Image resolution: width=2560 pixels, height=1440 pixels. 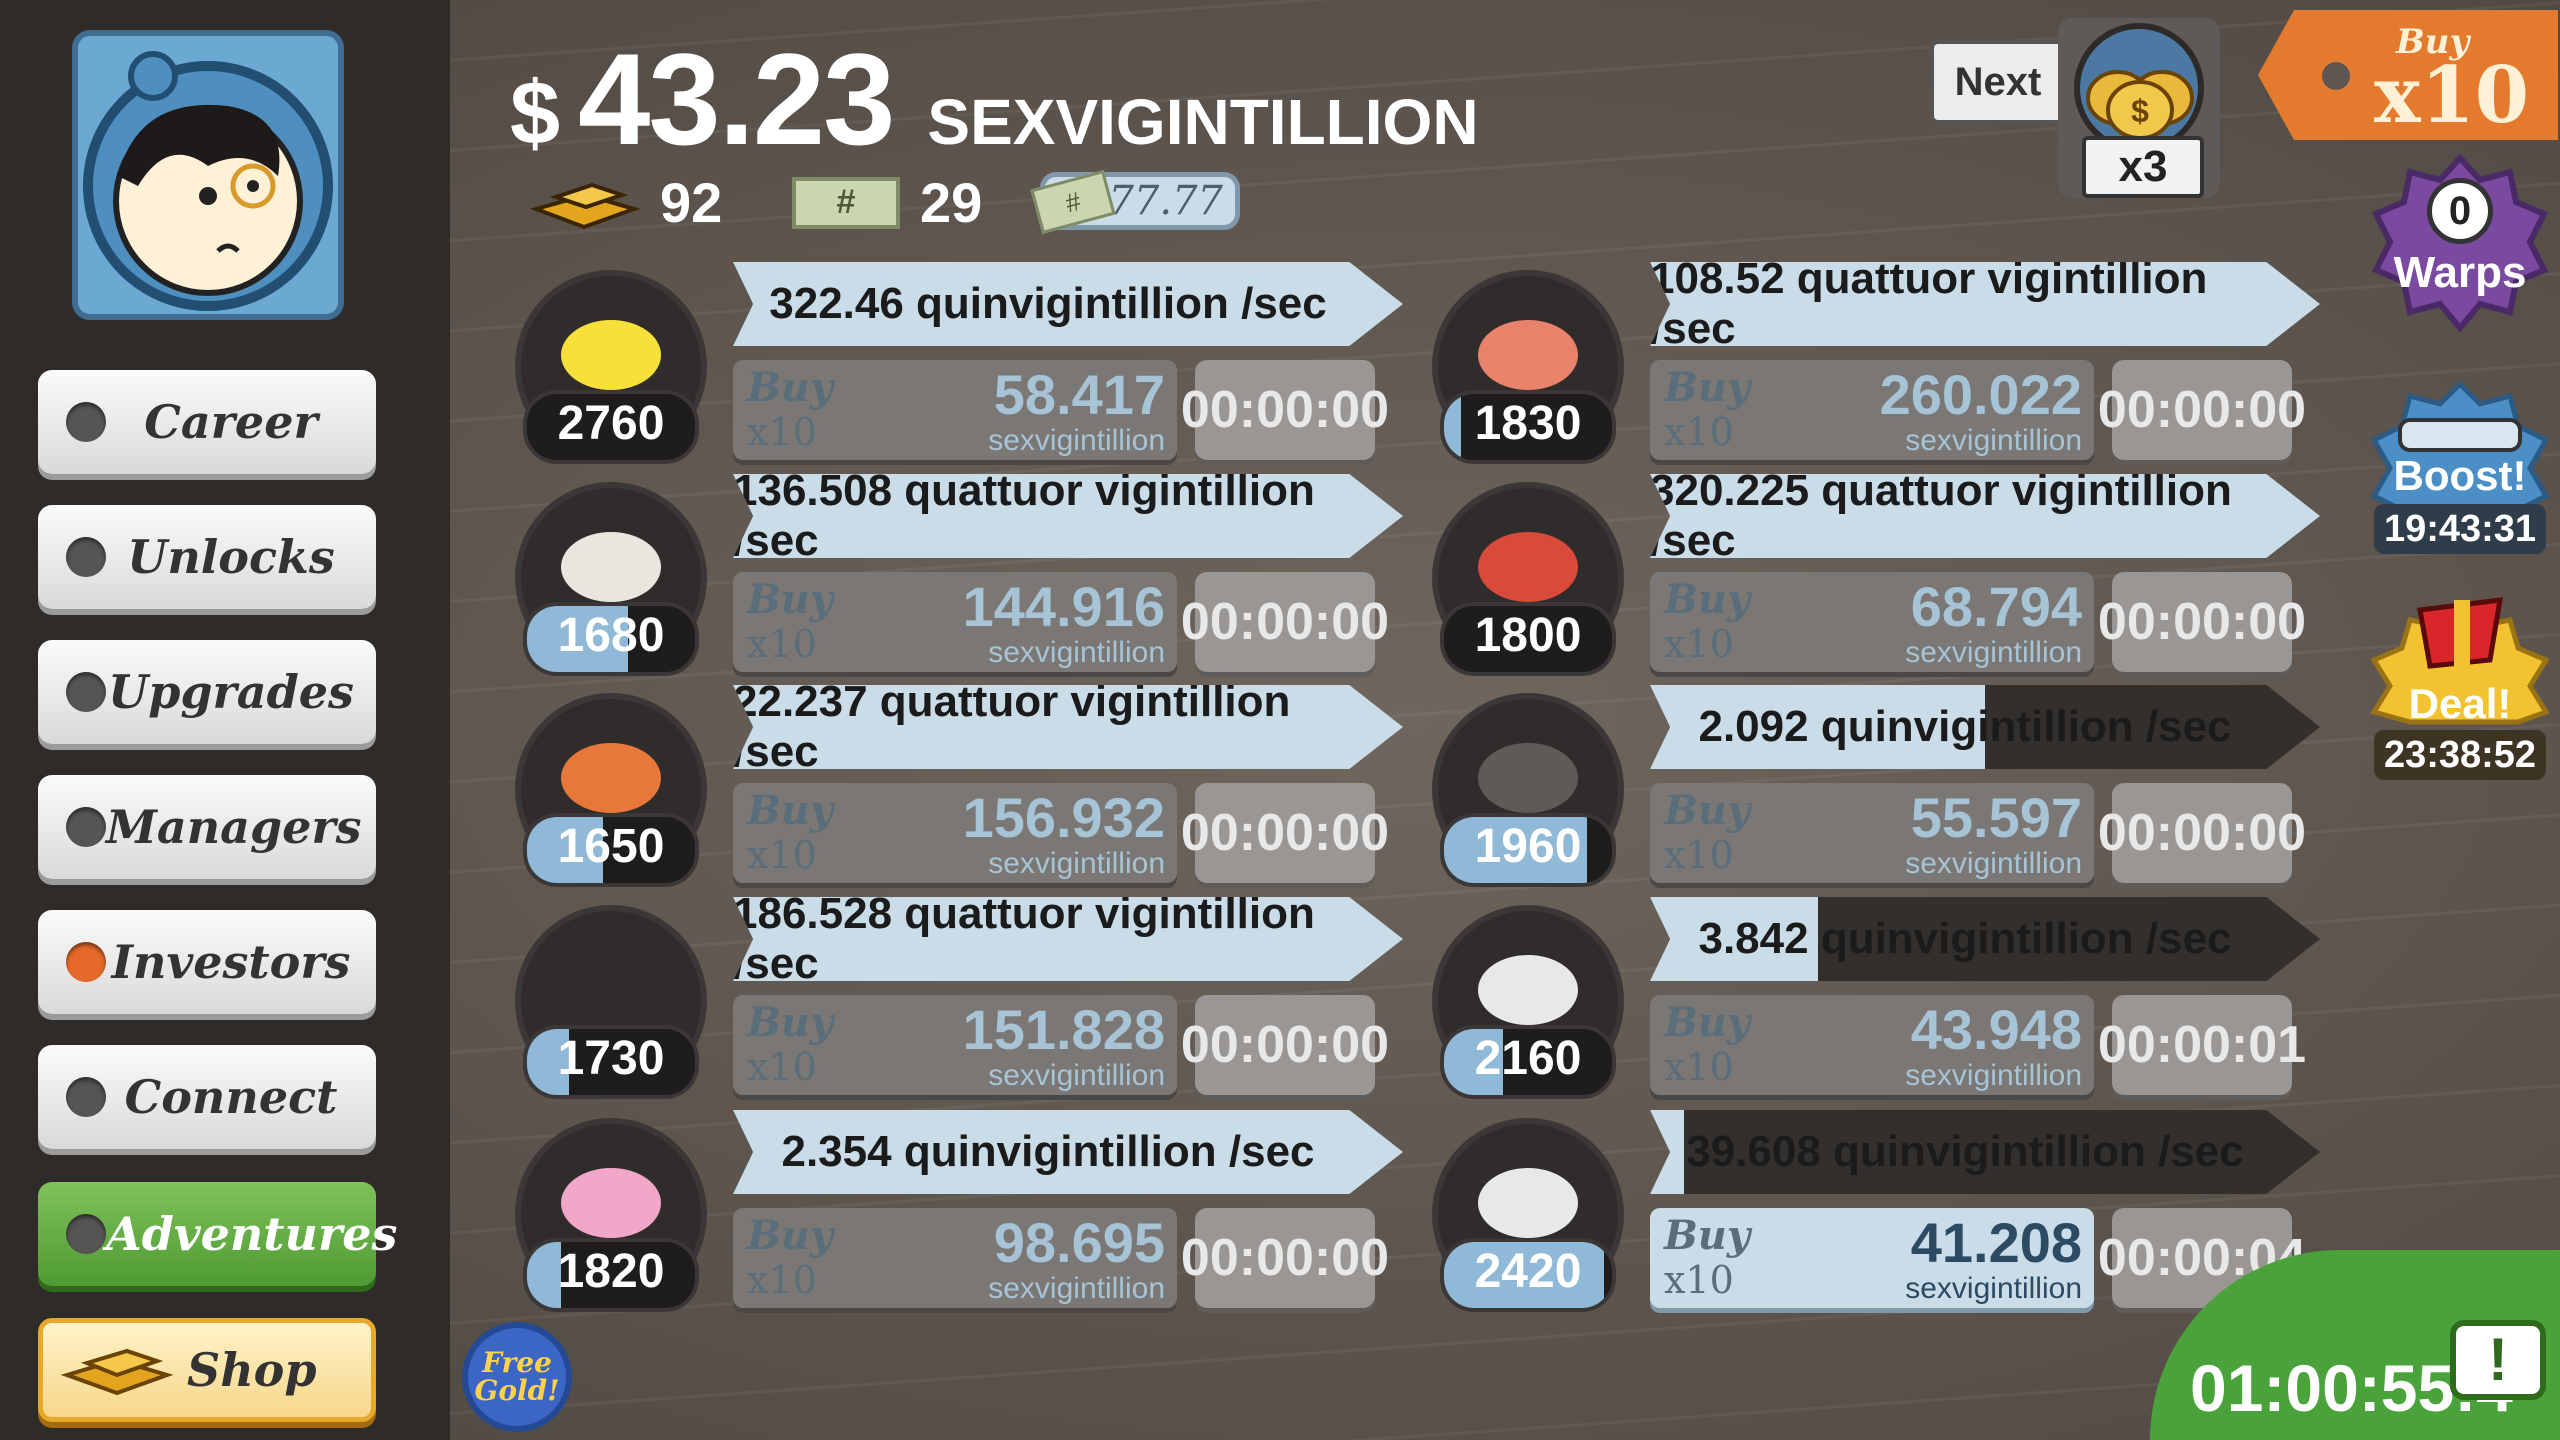 What do you see at coordinates (2460, 470) in the screenshot?
I see `boost-badge: Boost! 19:43:31` at bounding box center [2460, 470].